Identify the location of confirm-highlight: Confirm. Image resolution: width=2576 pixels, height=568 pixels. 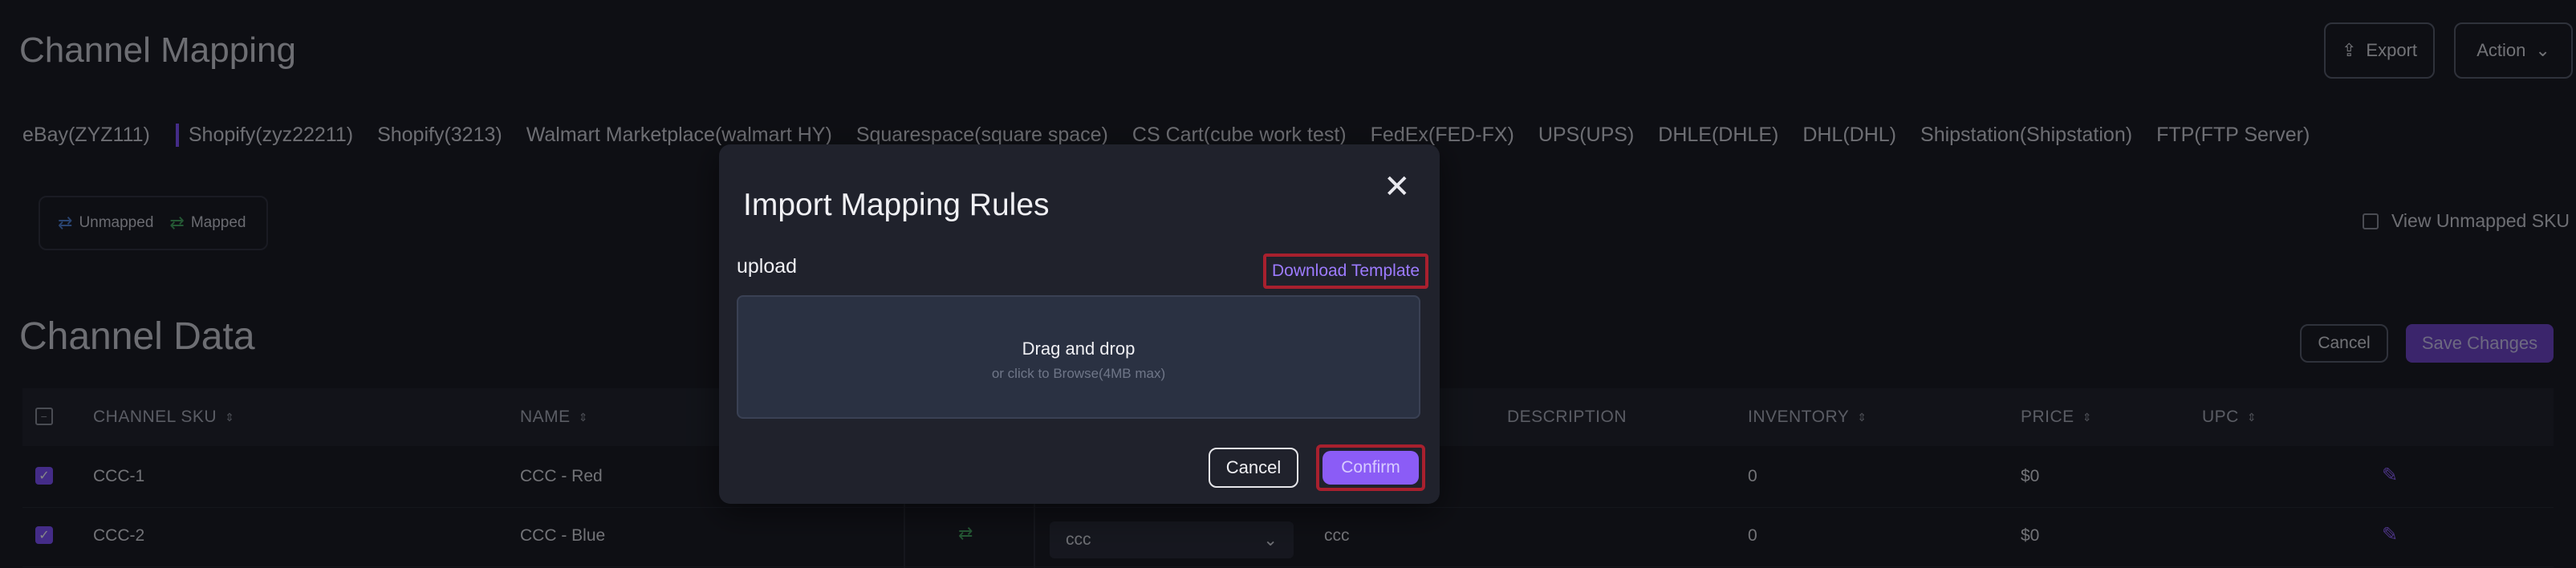
(1370, 467).